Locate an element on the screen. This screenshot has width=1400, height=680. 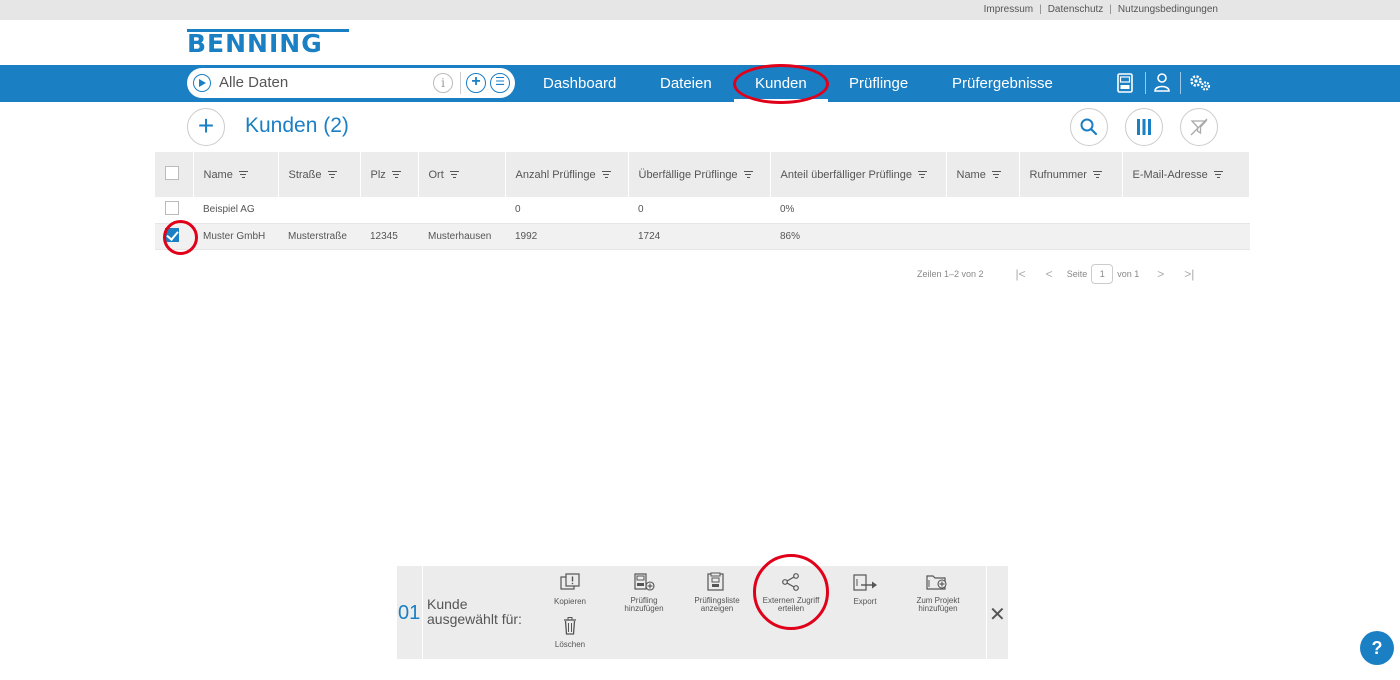
cell-plz is located at coordinates (389, 210).